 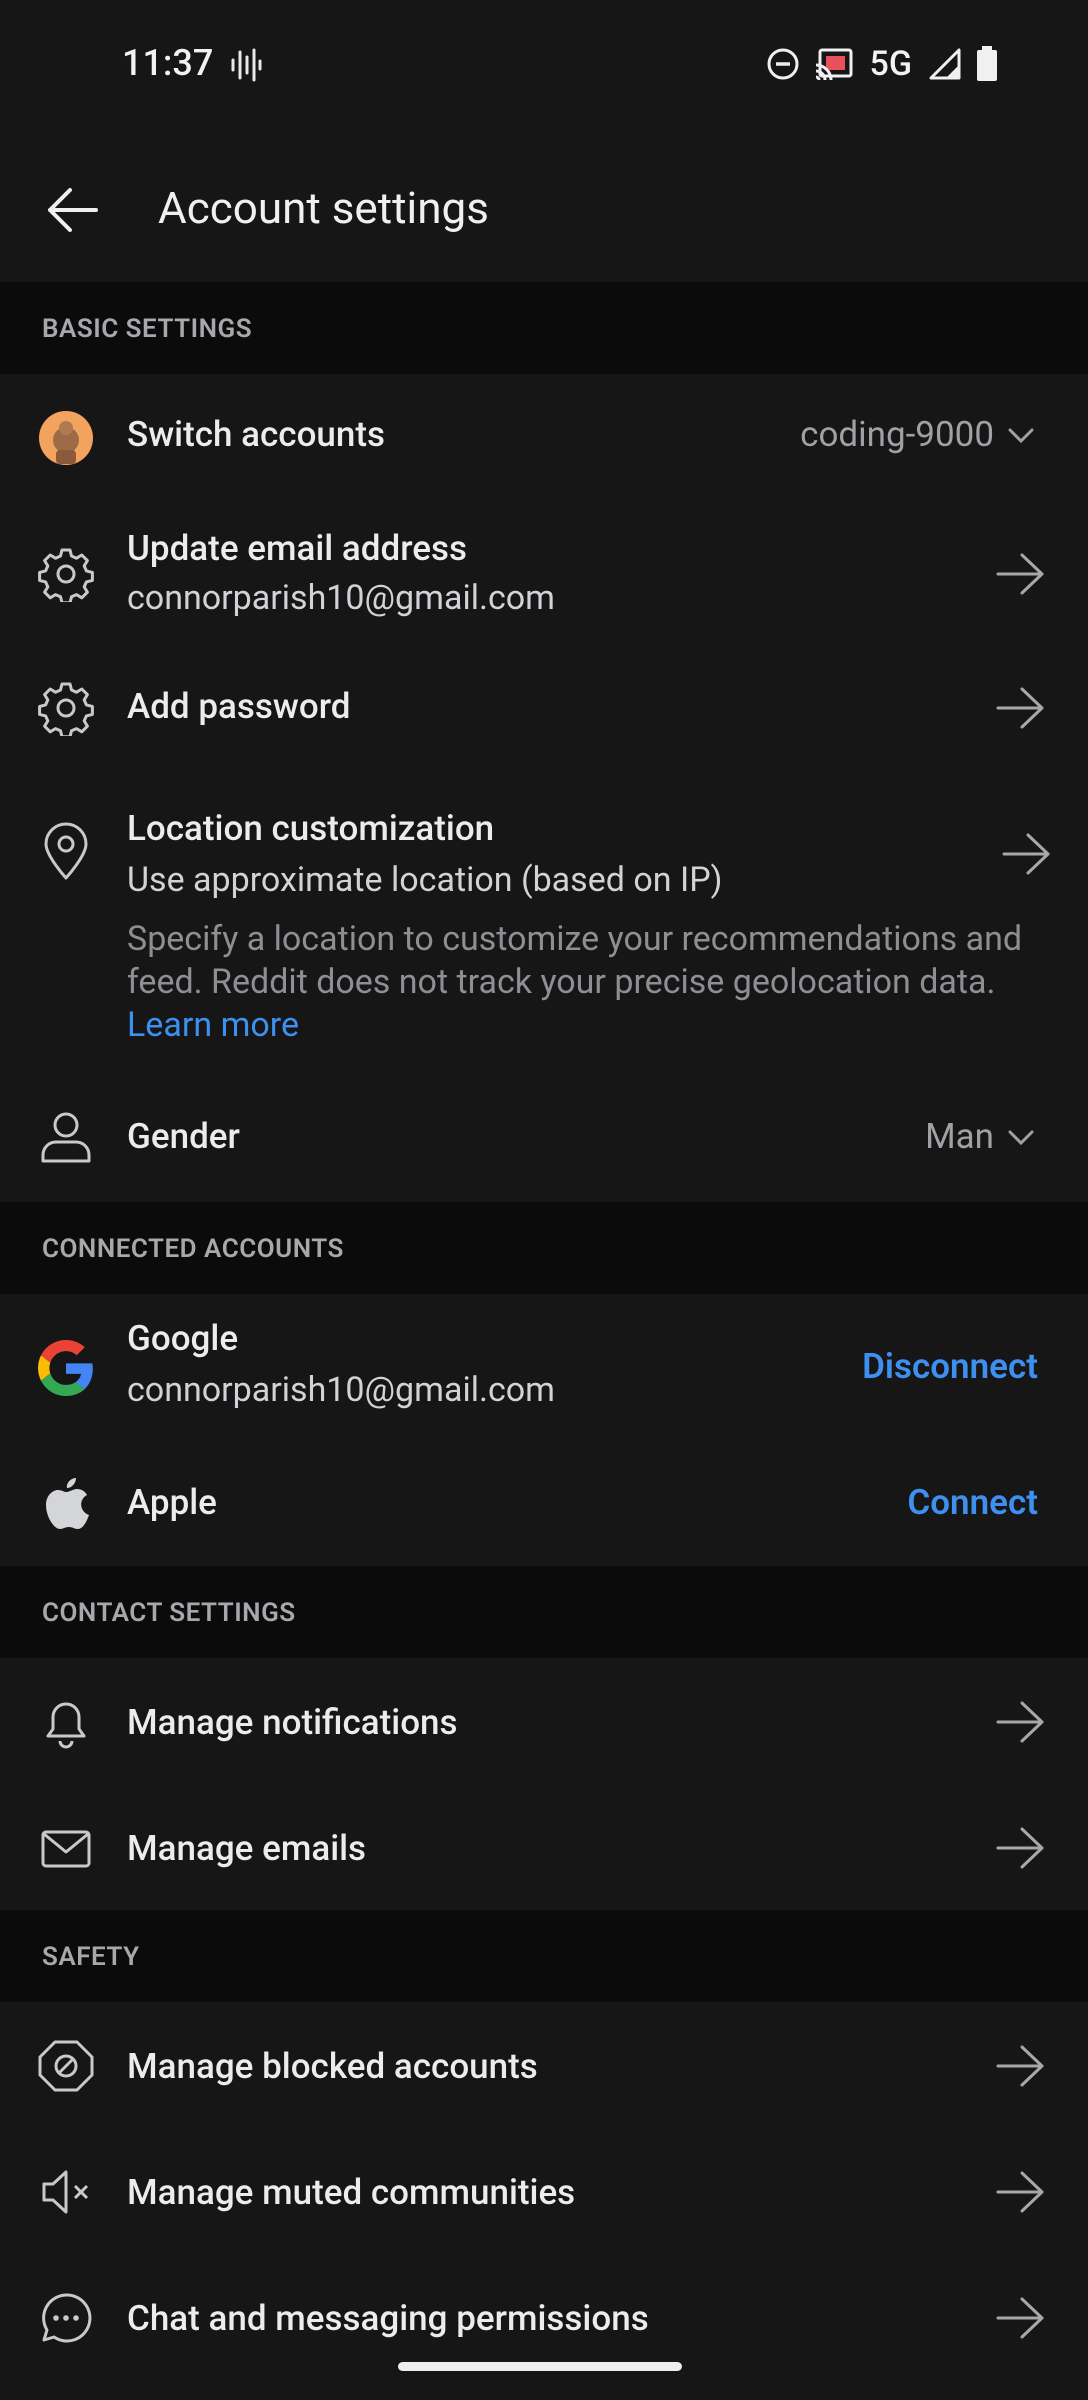 I want to click on signal-icon, so click(x=945, y=64).